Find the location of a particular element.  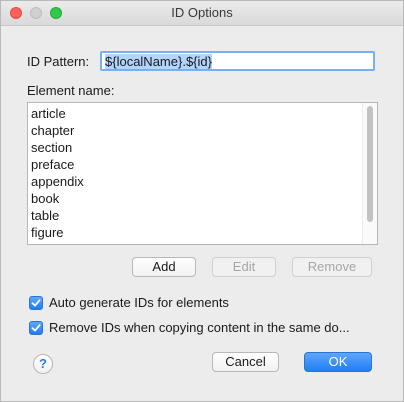

list-item: section is located at coordinates (68, 147).